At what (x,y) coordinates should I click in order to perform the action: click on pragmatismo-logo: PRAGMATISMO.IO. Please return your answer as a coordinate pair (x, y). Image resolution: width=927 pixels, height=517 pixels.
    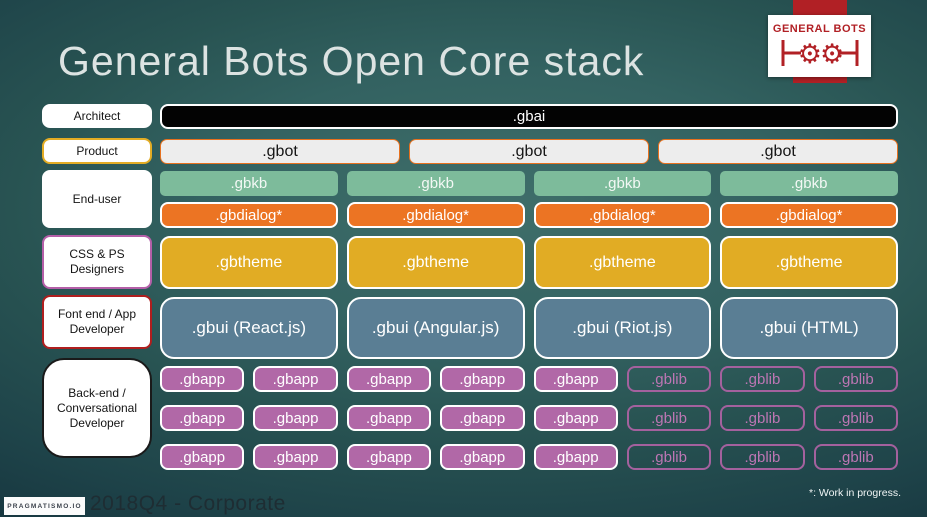
    Looking at the image, I should click on (44, 506).